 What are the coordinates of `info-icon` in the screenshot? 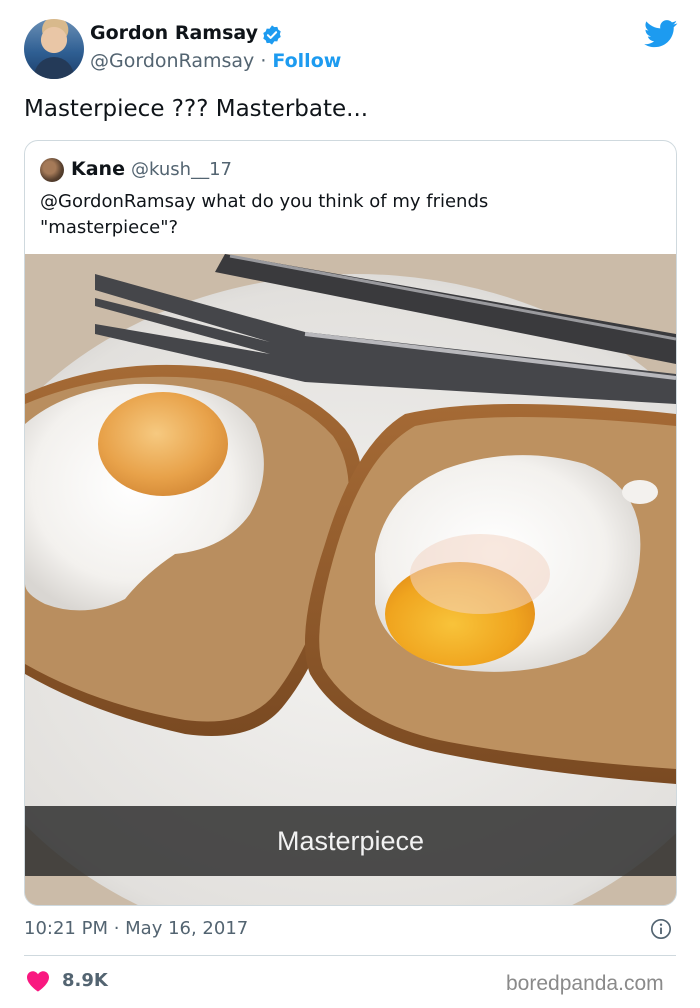 It's located at (661, 929).